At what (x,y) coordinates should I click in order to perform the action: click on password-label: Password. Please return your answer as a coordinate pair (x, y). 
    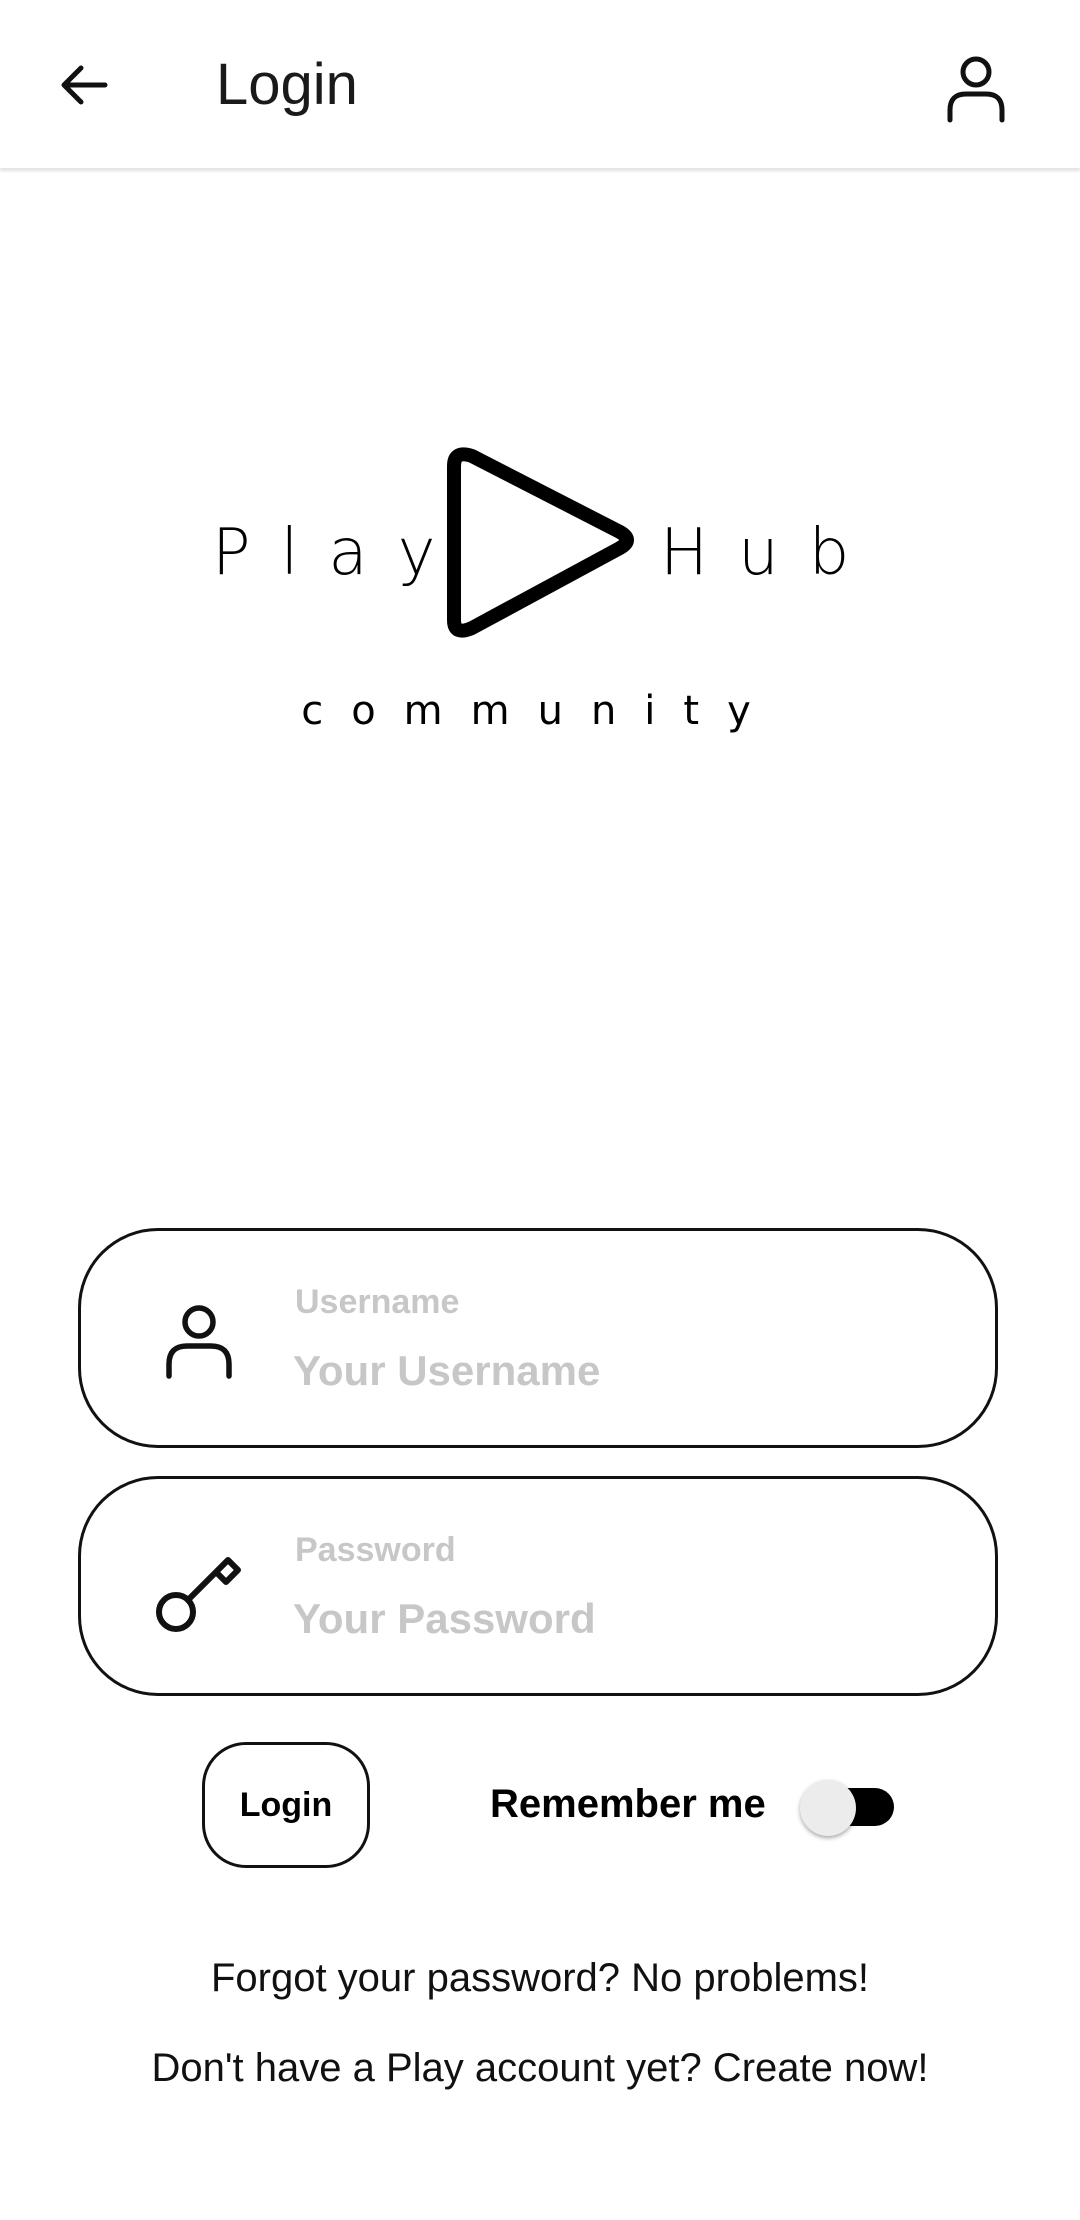
    Looking at the image, I should click on (375, 1550).